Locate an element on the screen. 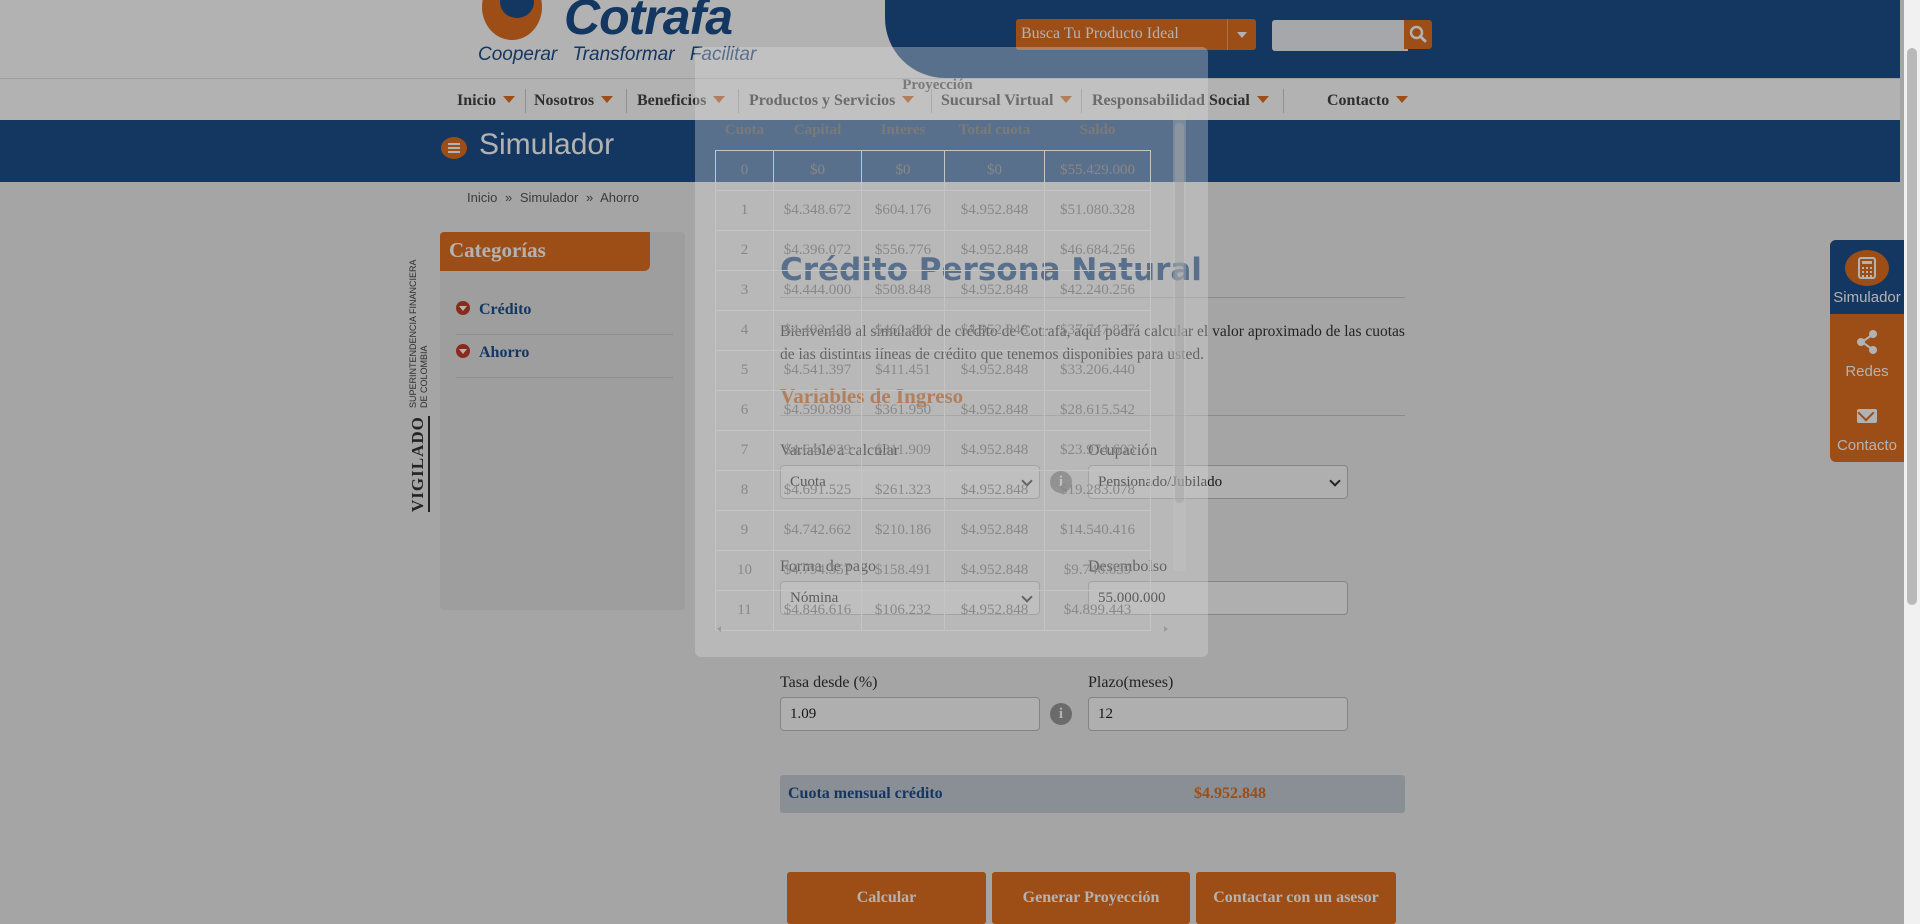 Image resolution: width=1920 pixels, height=924 pixels. table-cell: 3 is located at coordinates (744, 290).